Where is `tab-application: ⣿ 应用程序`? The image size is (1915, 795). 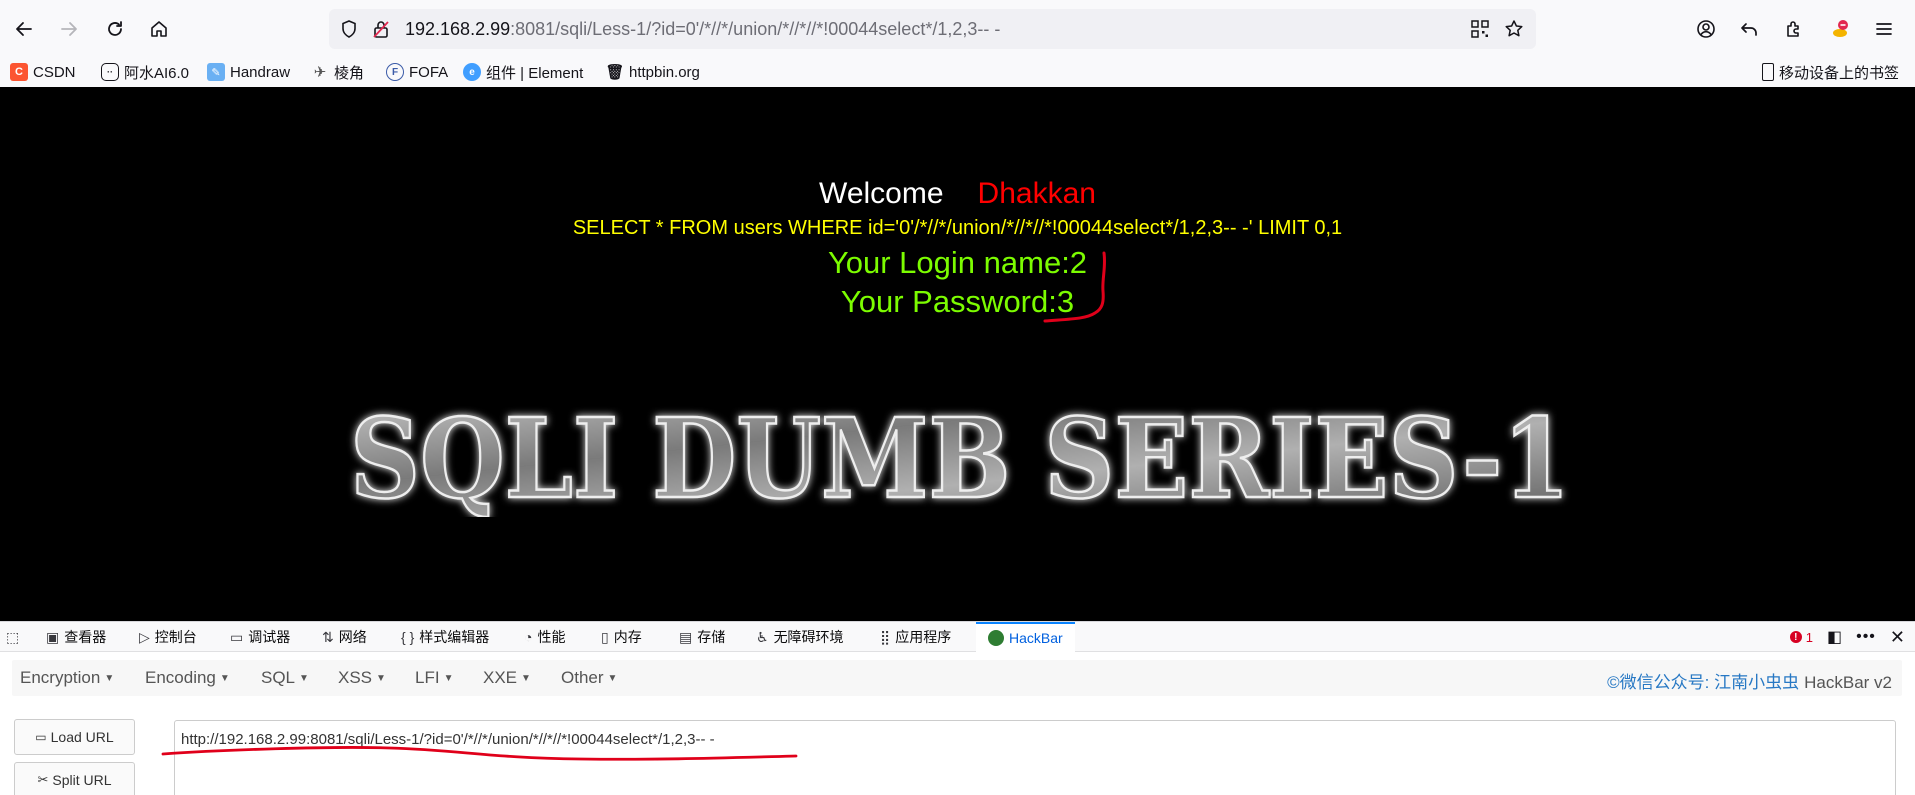 tab-application: ⣿ 应用程序 is located at coordinates (915, 637).